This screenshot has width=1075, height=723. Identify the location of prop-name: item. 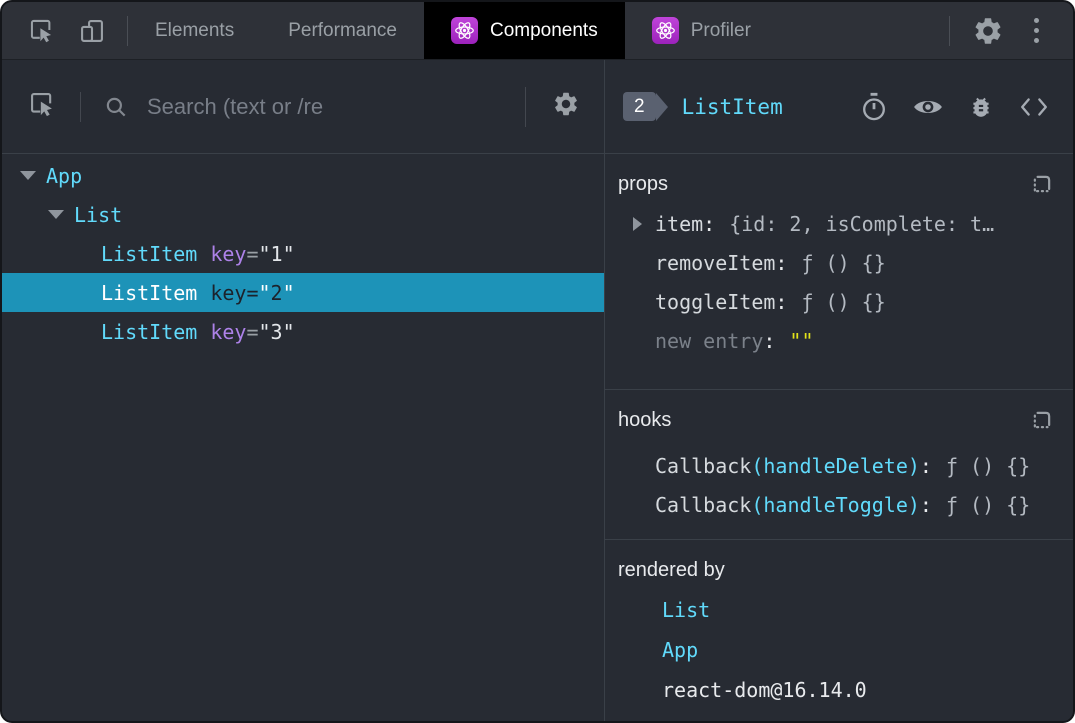
(679, 223).